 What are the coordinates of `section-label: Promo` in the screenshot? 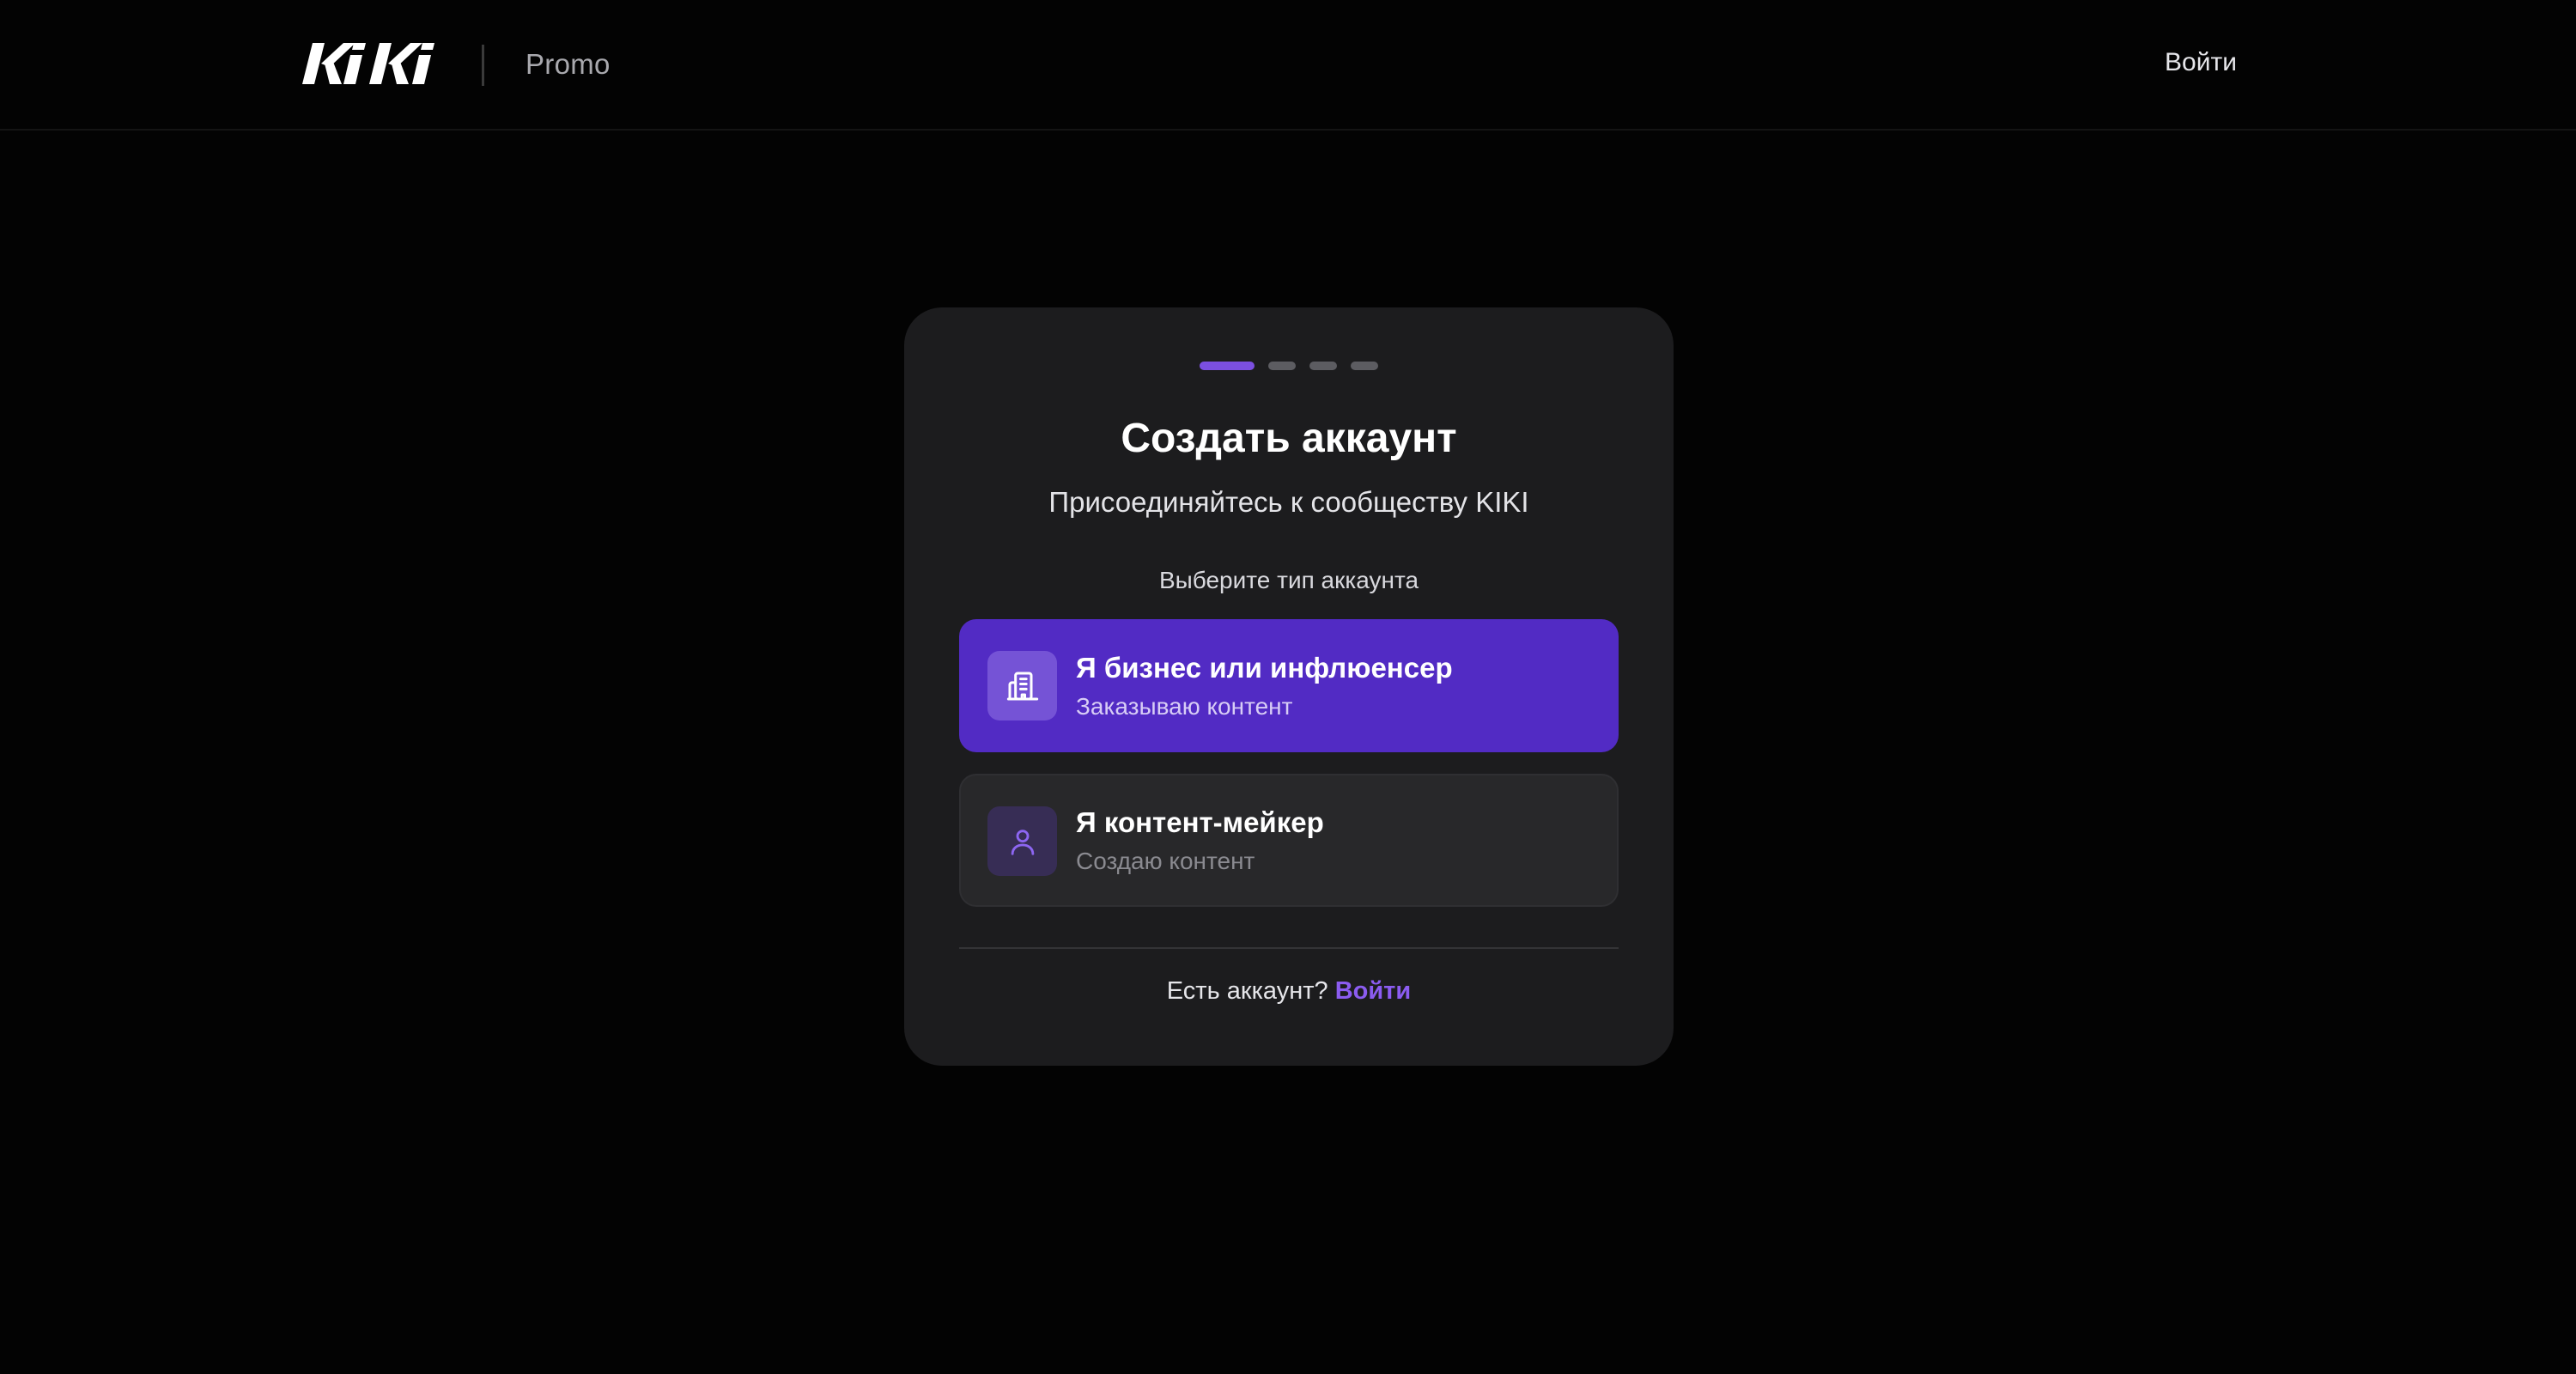 It's located at (568, 64).